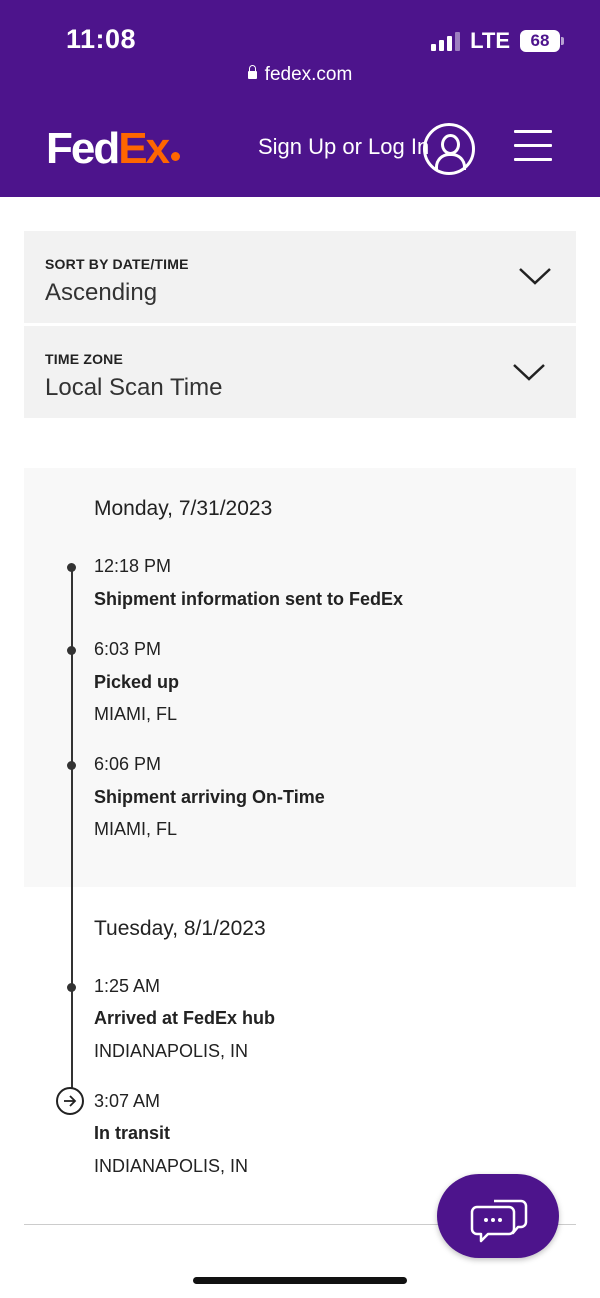 Image resolution: width=600 pixels, height=1298 pixels. What do you see at coordinates (209, 797) in the screenshot?
I see `event-status: Shipment arriving On-Time` at bounding box center [209, 797].